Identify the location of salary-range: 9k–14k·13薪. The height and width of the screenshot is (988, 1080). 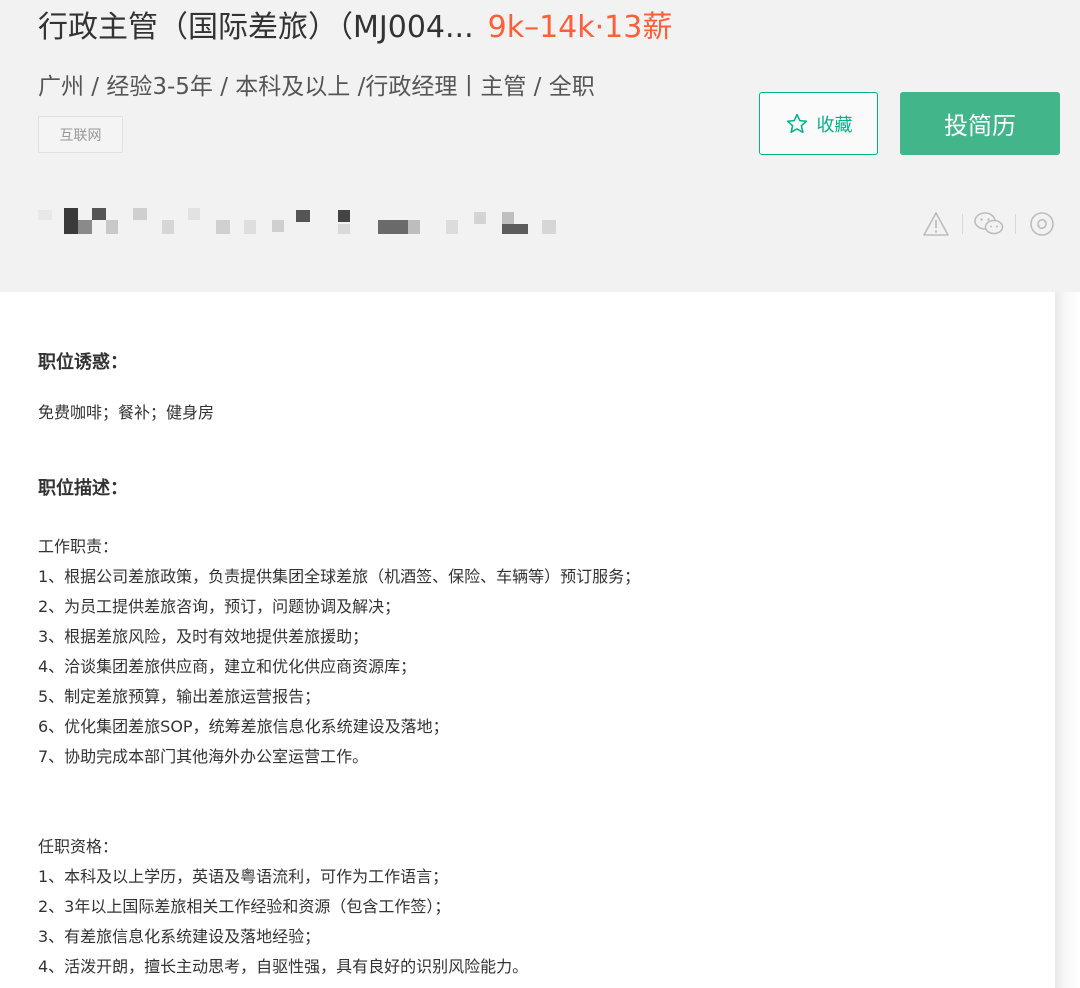
(580, 27).